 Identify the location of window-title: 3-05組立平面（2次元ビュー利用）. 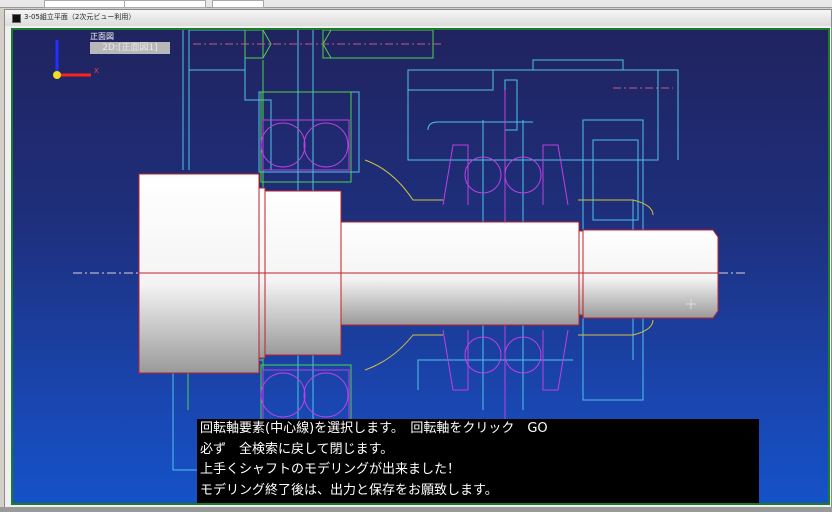
(80, 17).